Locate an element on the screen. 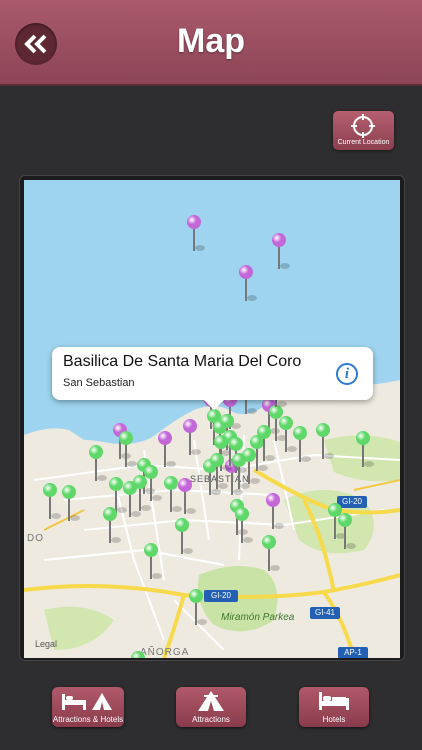 Image resolution: width=422 pixels, height=750 pixels. map-label-do: DO is located at coordinates (35, 538).